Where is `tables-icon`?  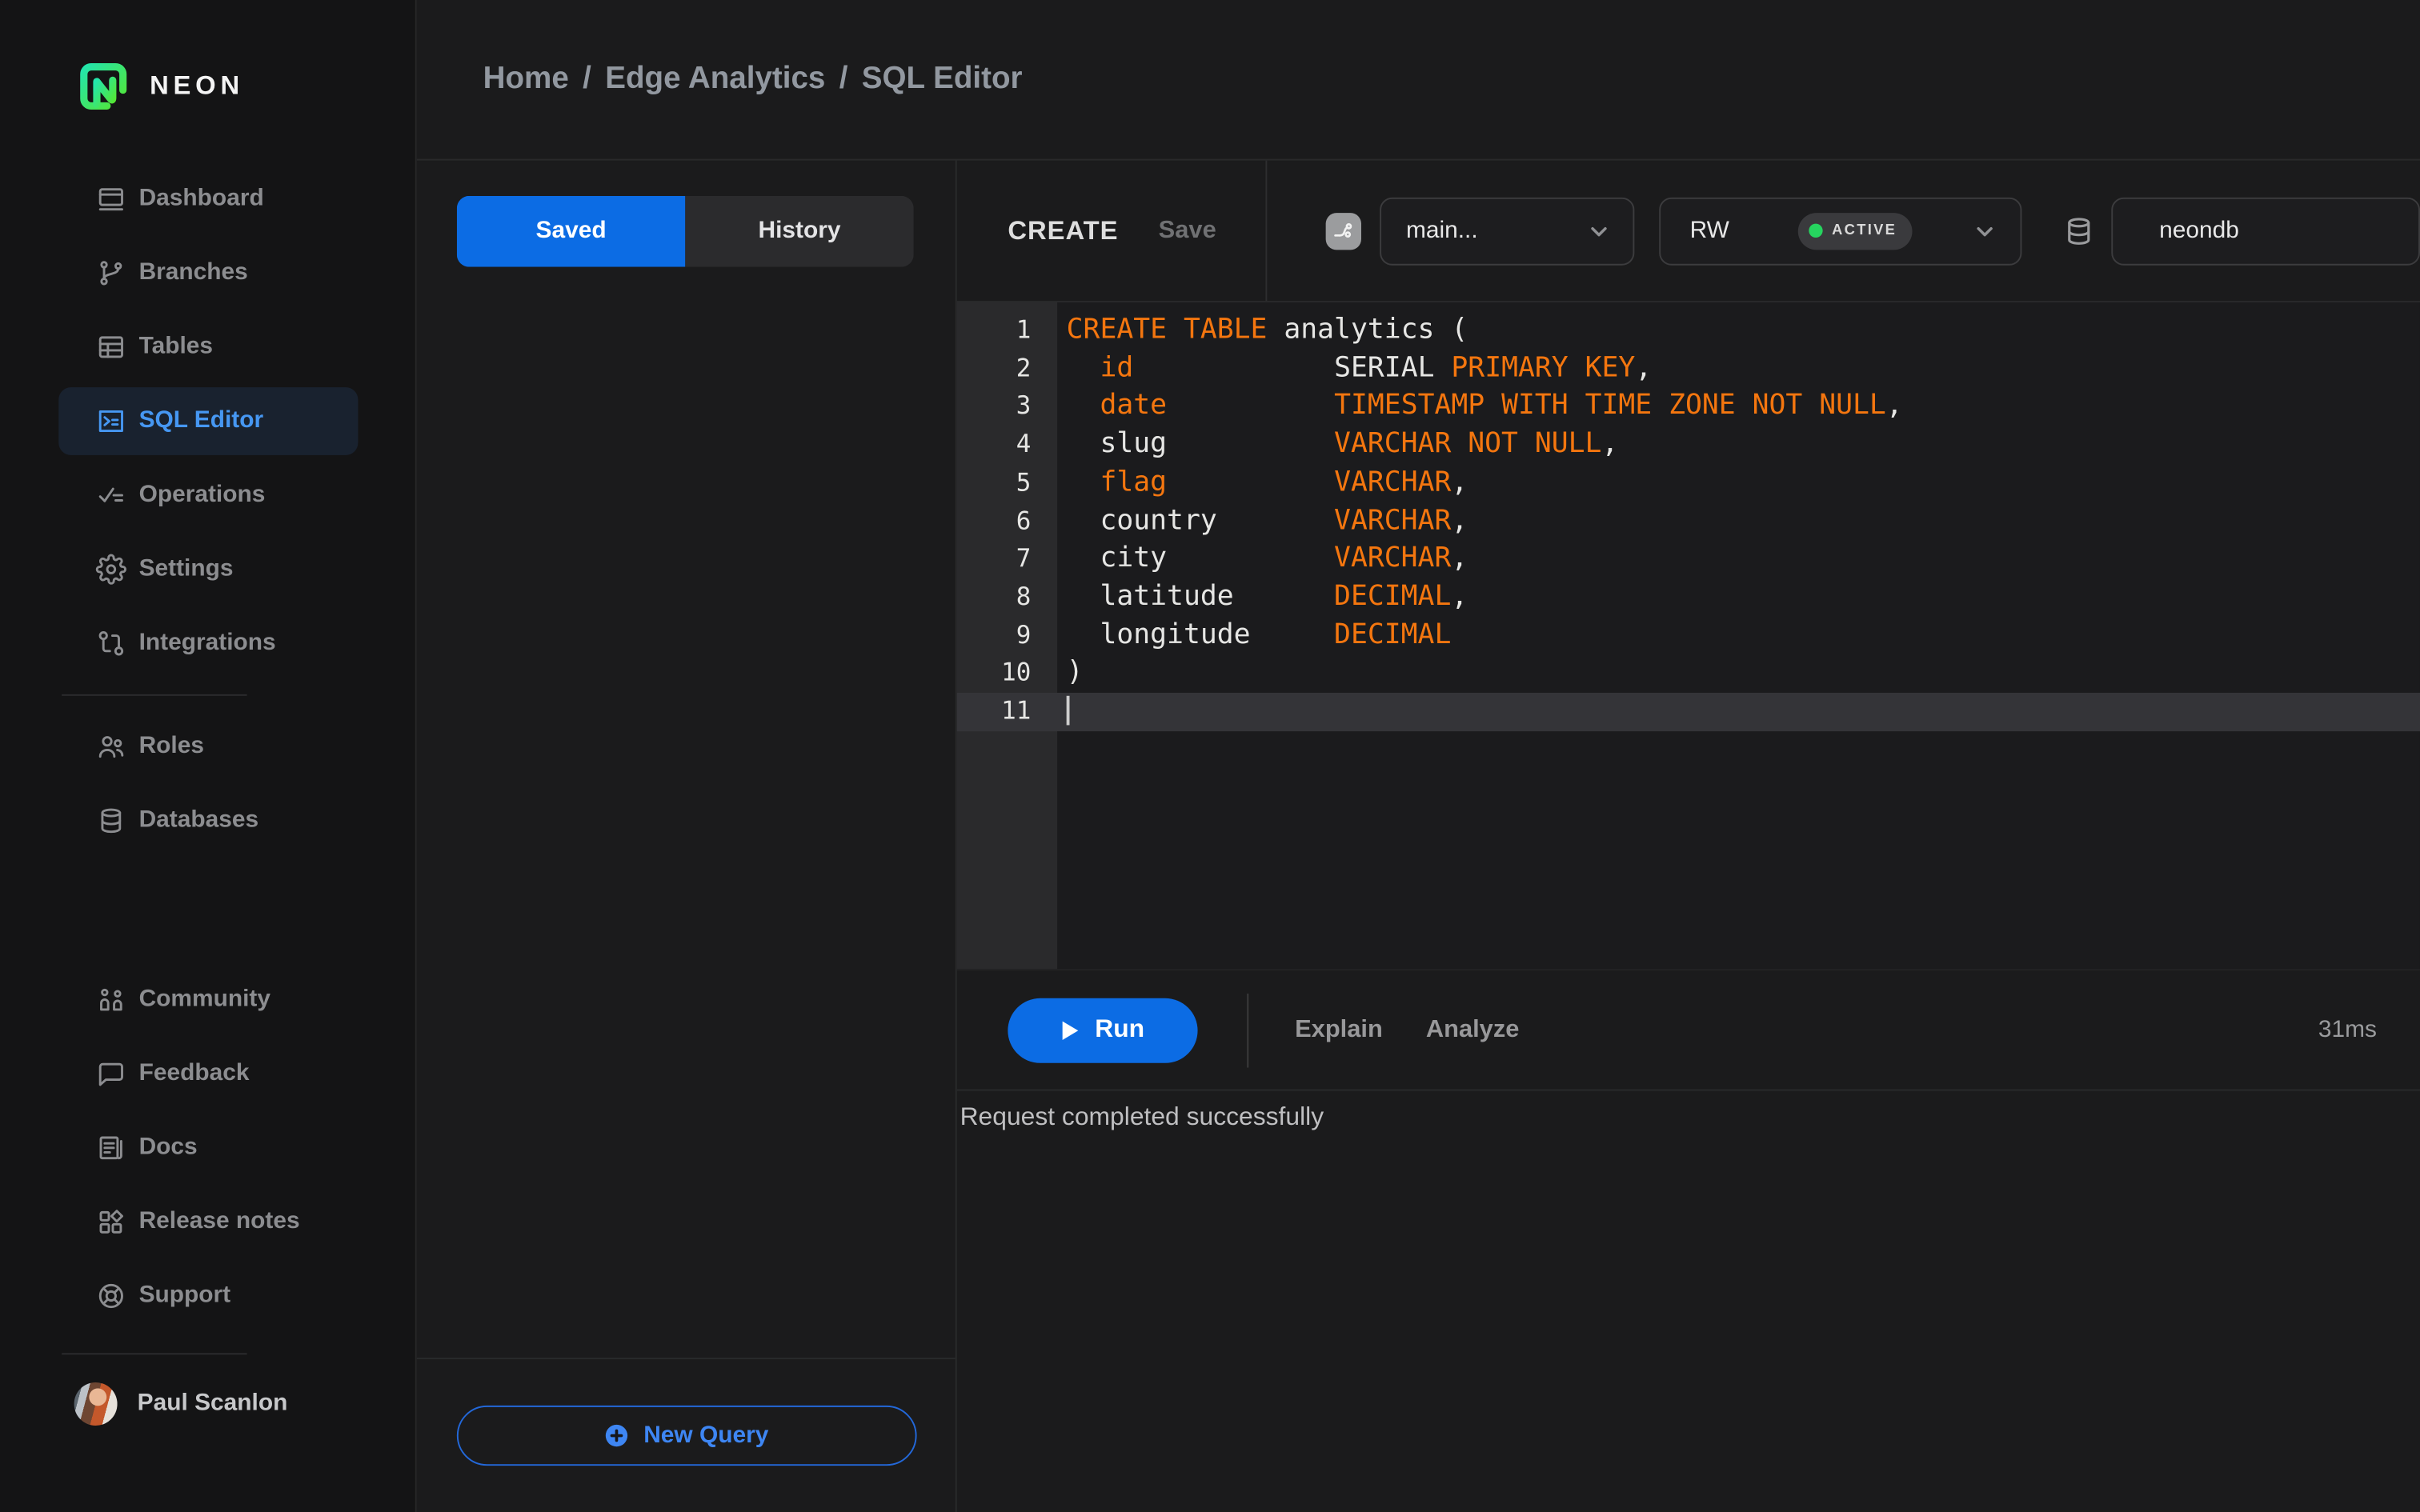
tables-icon is located at coordinates (111, 347).